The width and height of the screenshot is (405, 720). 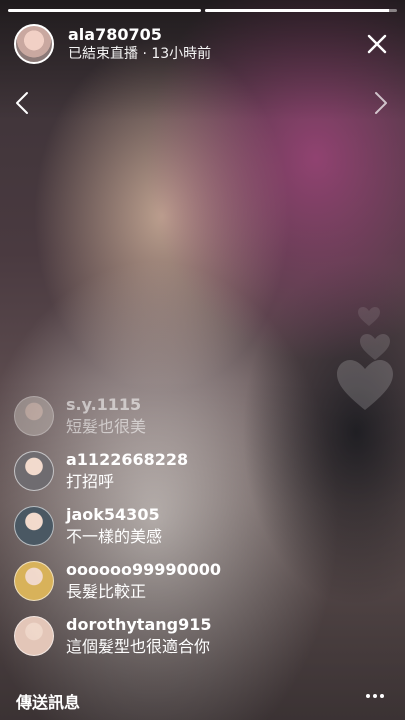 What do you see at coordinates (143, 570) in the screenshot?
I see `comment-username: oooooo99990000` at bounding box center [143, 570].